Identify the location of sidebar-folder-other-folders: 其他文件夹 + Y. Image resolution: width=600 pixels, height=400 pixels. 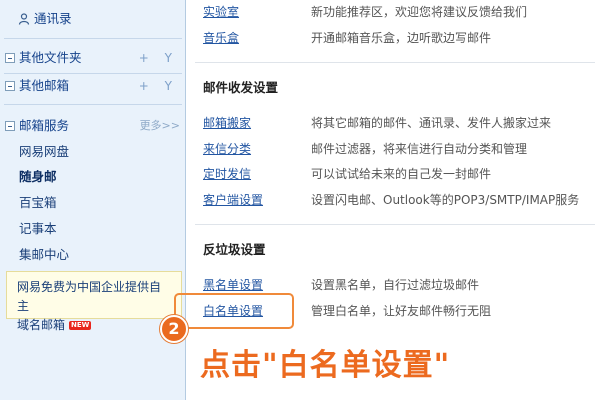
(93, 58).